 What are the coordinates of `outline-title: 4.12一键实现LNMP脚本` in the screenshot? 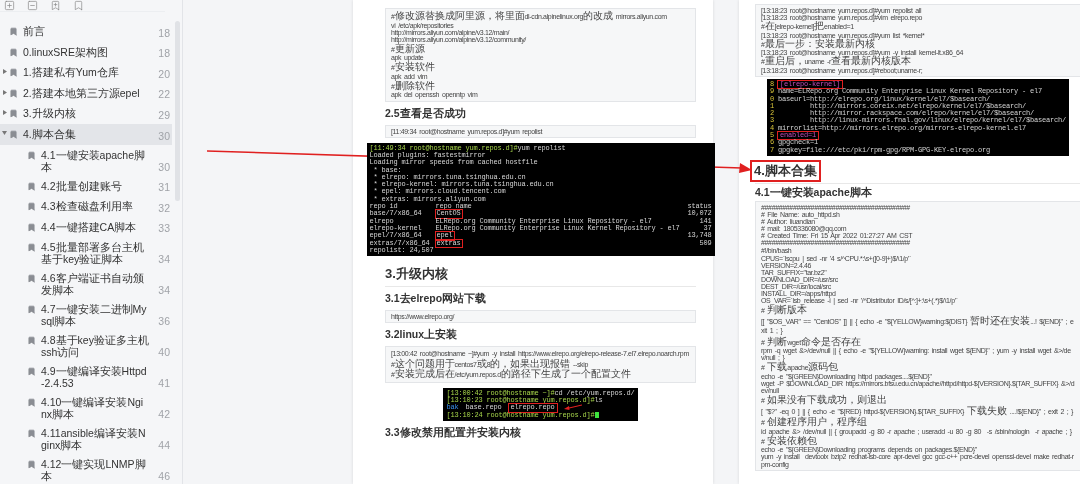 It's located at (94, 470).